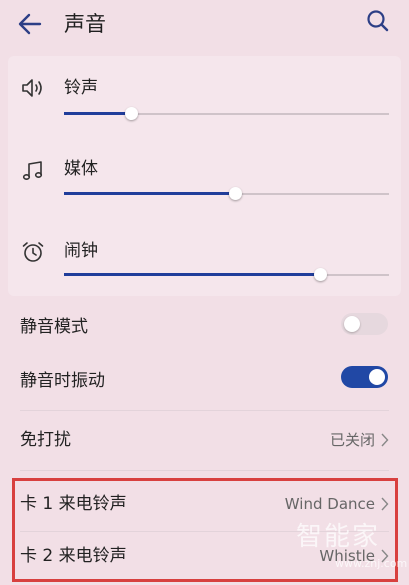 This screenshot has height=585, width=409. I want to click on back-arrow-icon, so click(30, 24).